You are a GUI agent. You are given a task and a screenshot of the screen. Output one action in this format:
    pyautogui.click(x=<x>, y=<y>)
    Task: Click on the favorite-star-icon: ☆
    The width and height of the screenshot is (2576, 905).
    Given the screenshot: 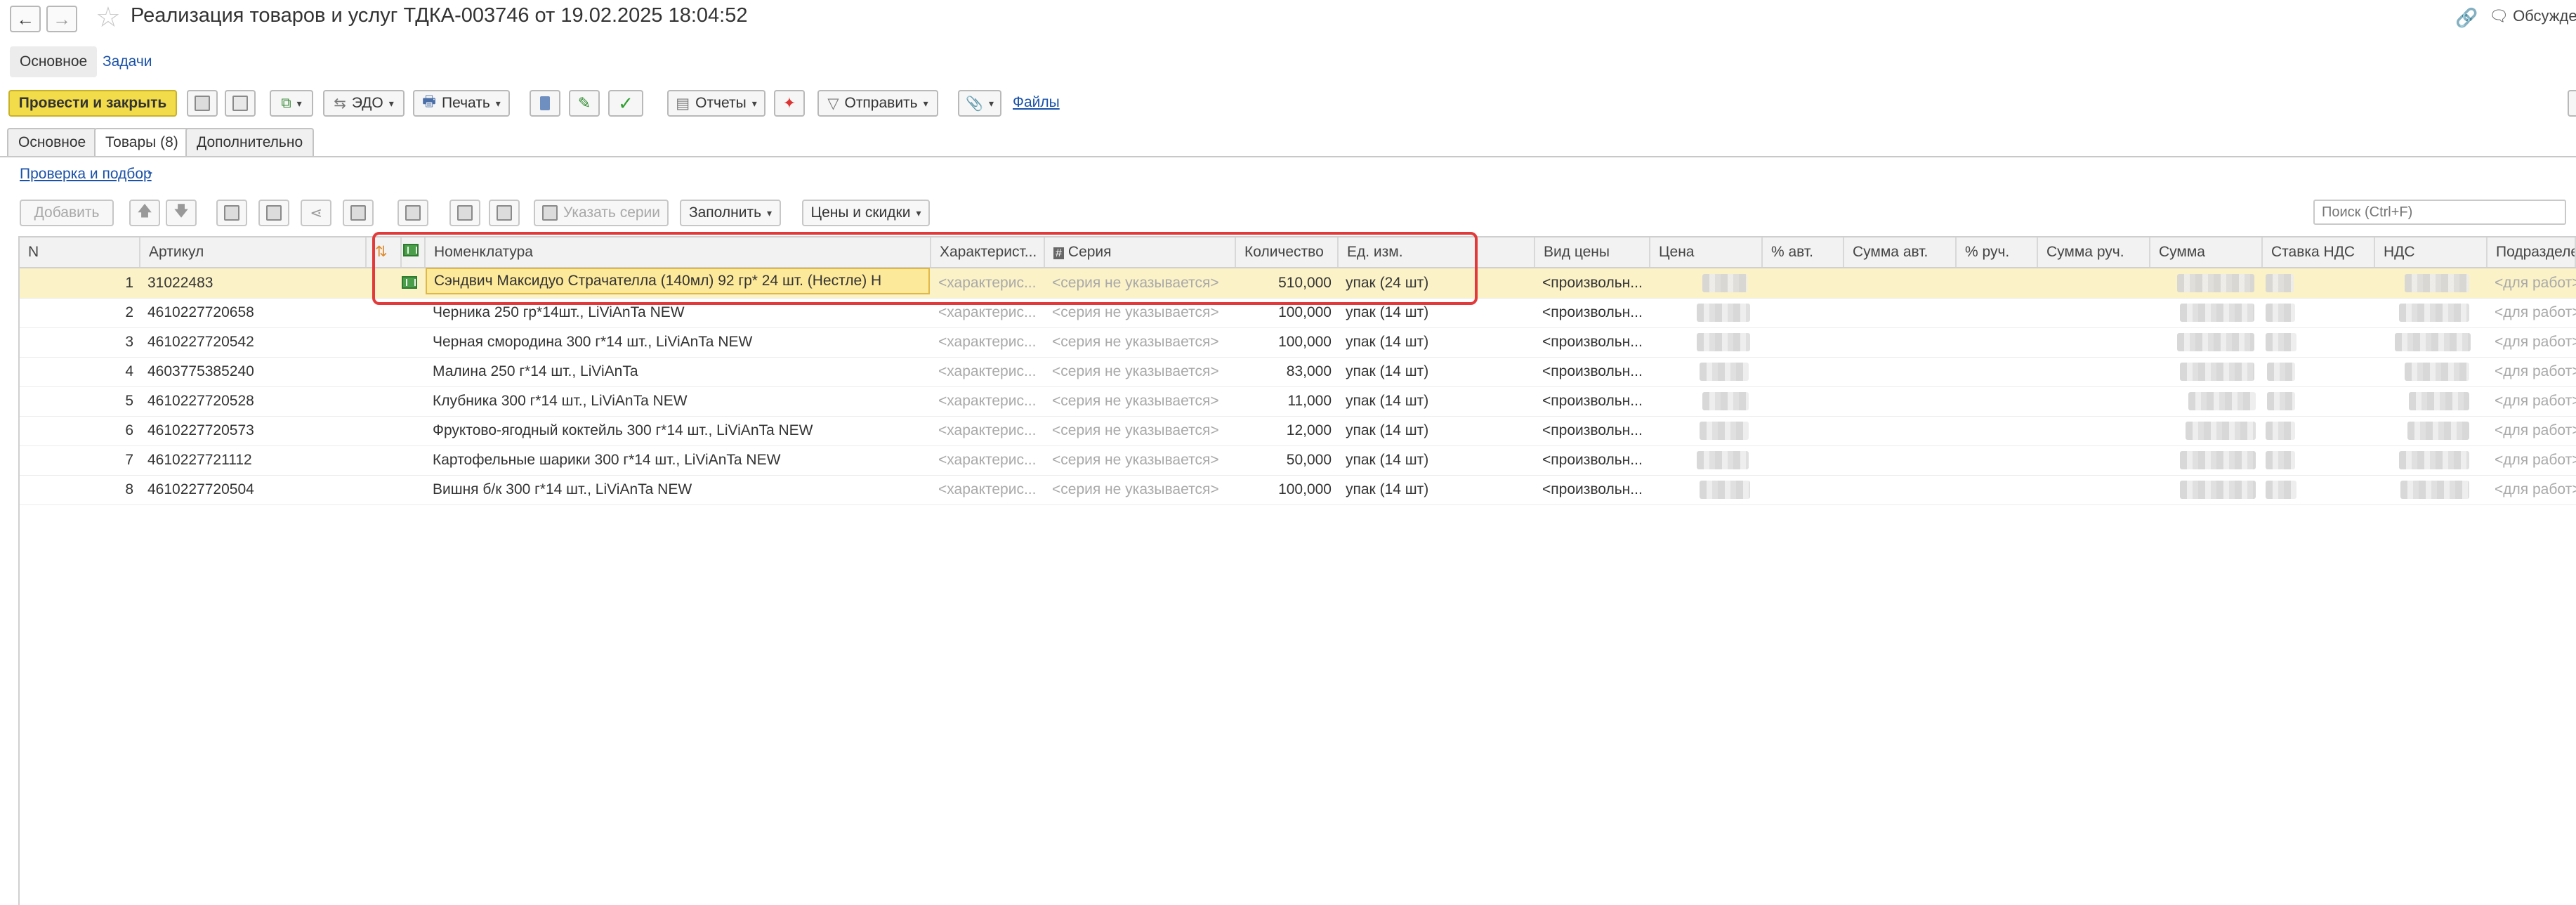 What is the action you would take?
    pyautogui.click(x=108, y=17)
    